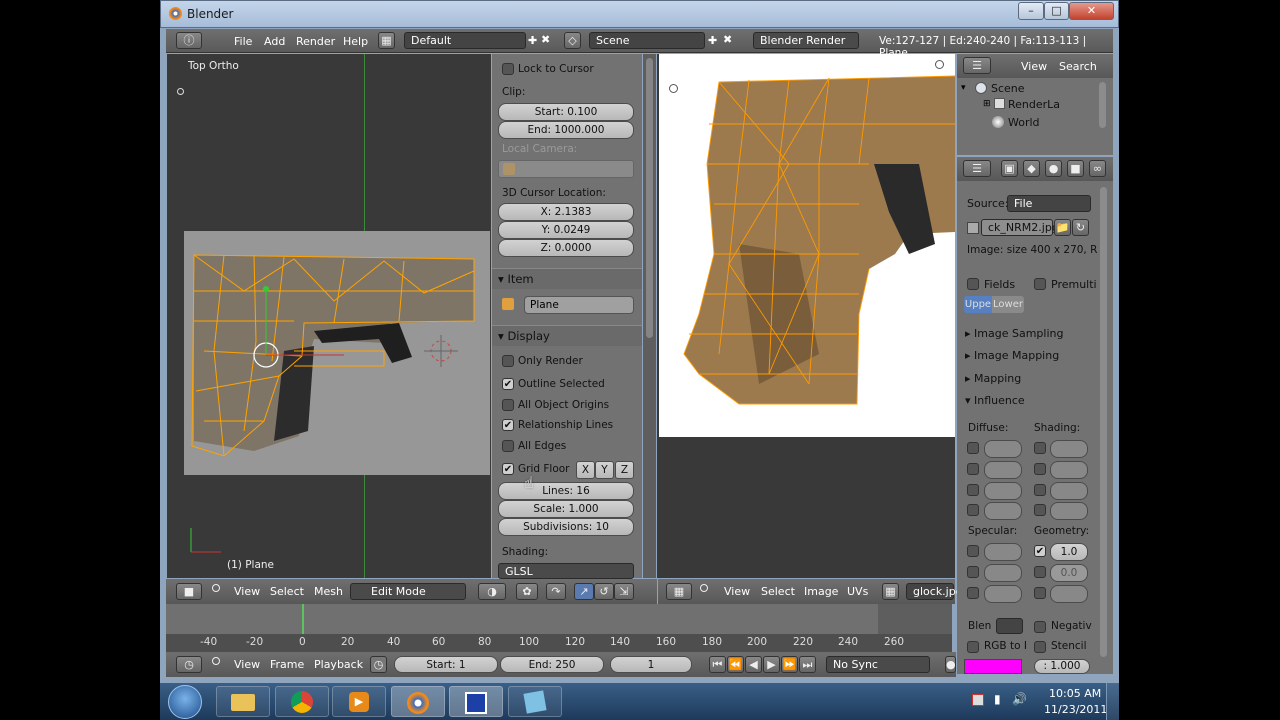 The width and height of the screenshot is (1280, 720). Describe the element at coordinates (216, 661) in the screenshot. I see `tl-collapse-menu-icon` at that location.